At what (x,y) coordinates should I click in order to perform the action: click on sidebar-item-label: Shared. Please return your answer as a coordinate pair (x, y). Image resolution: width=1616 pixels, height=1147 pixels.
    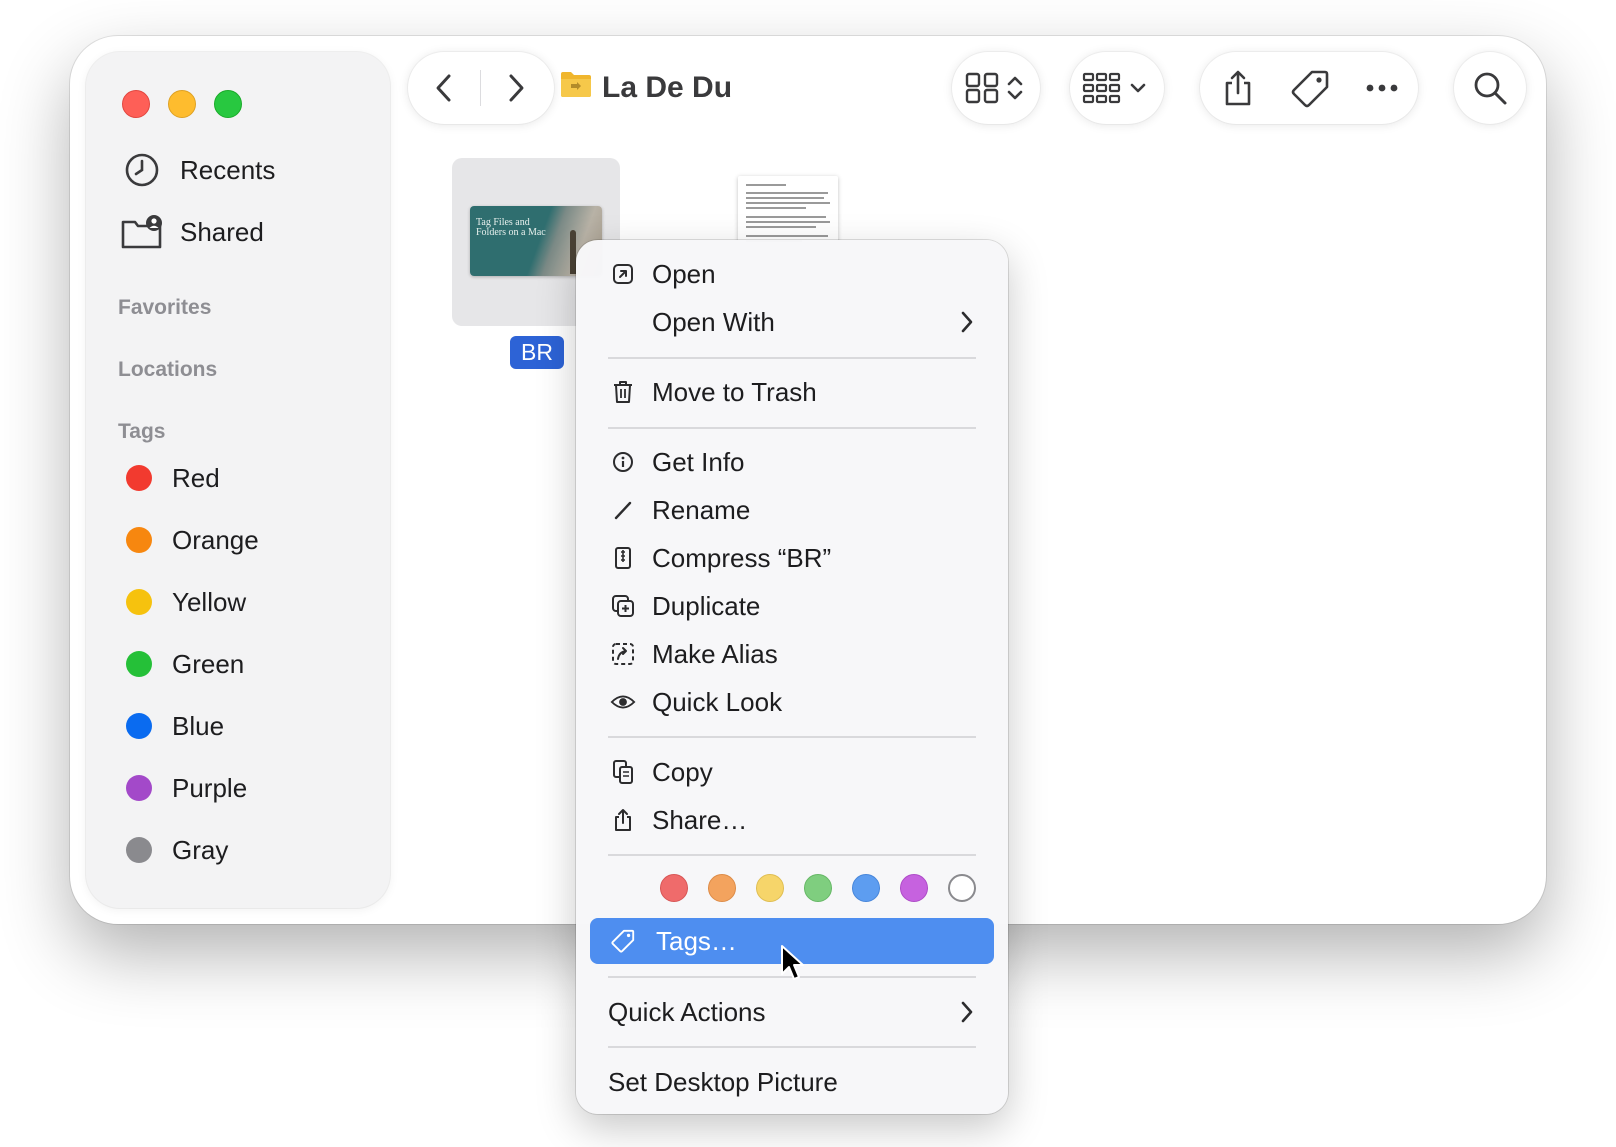
    Looking at the image, I should click on (222, 231).